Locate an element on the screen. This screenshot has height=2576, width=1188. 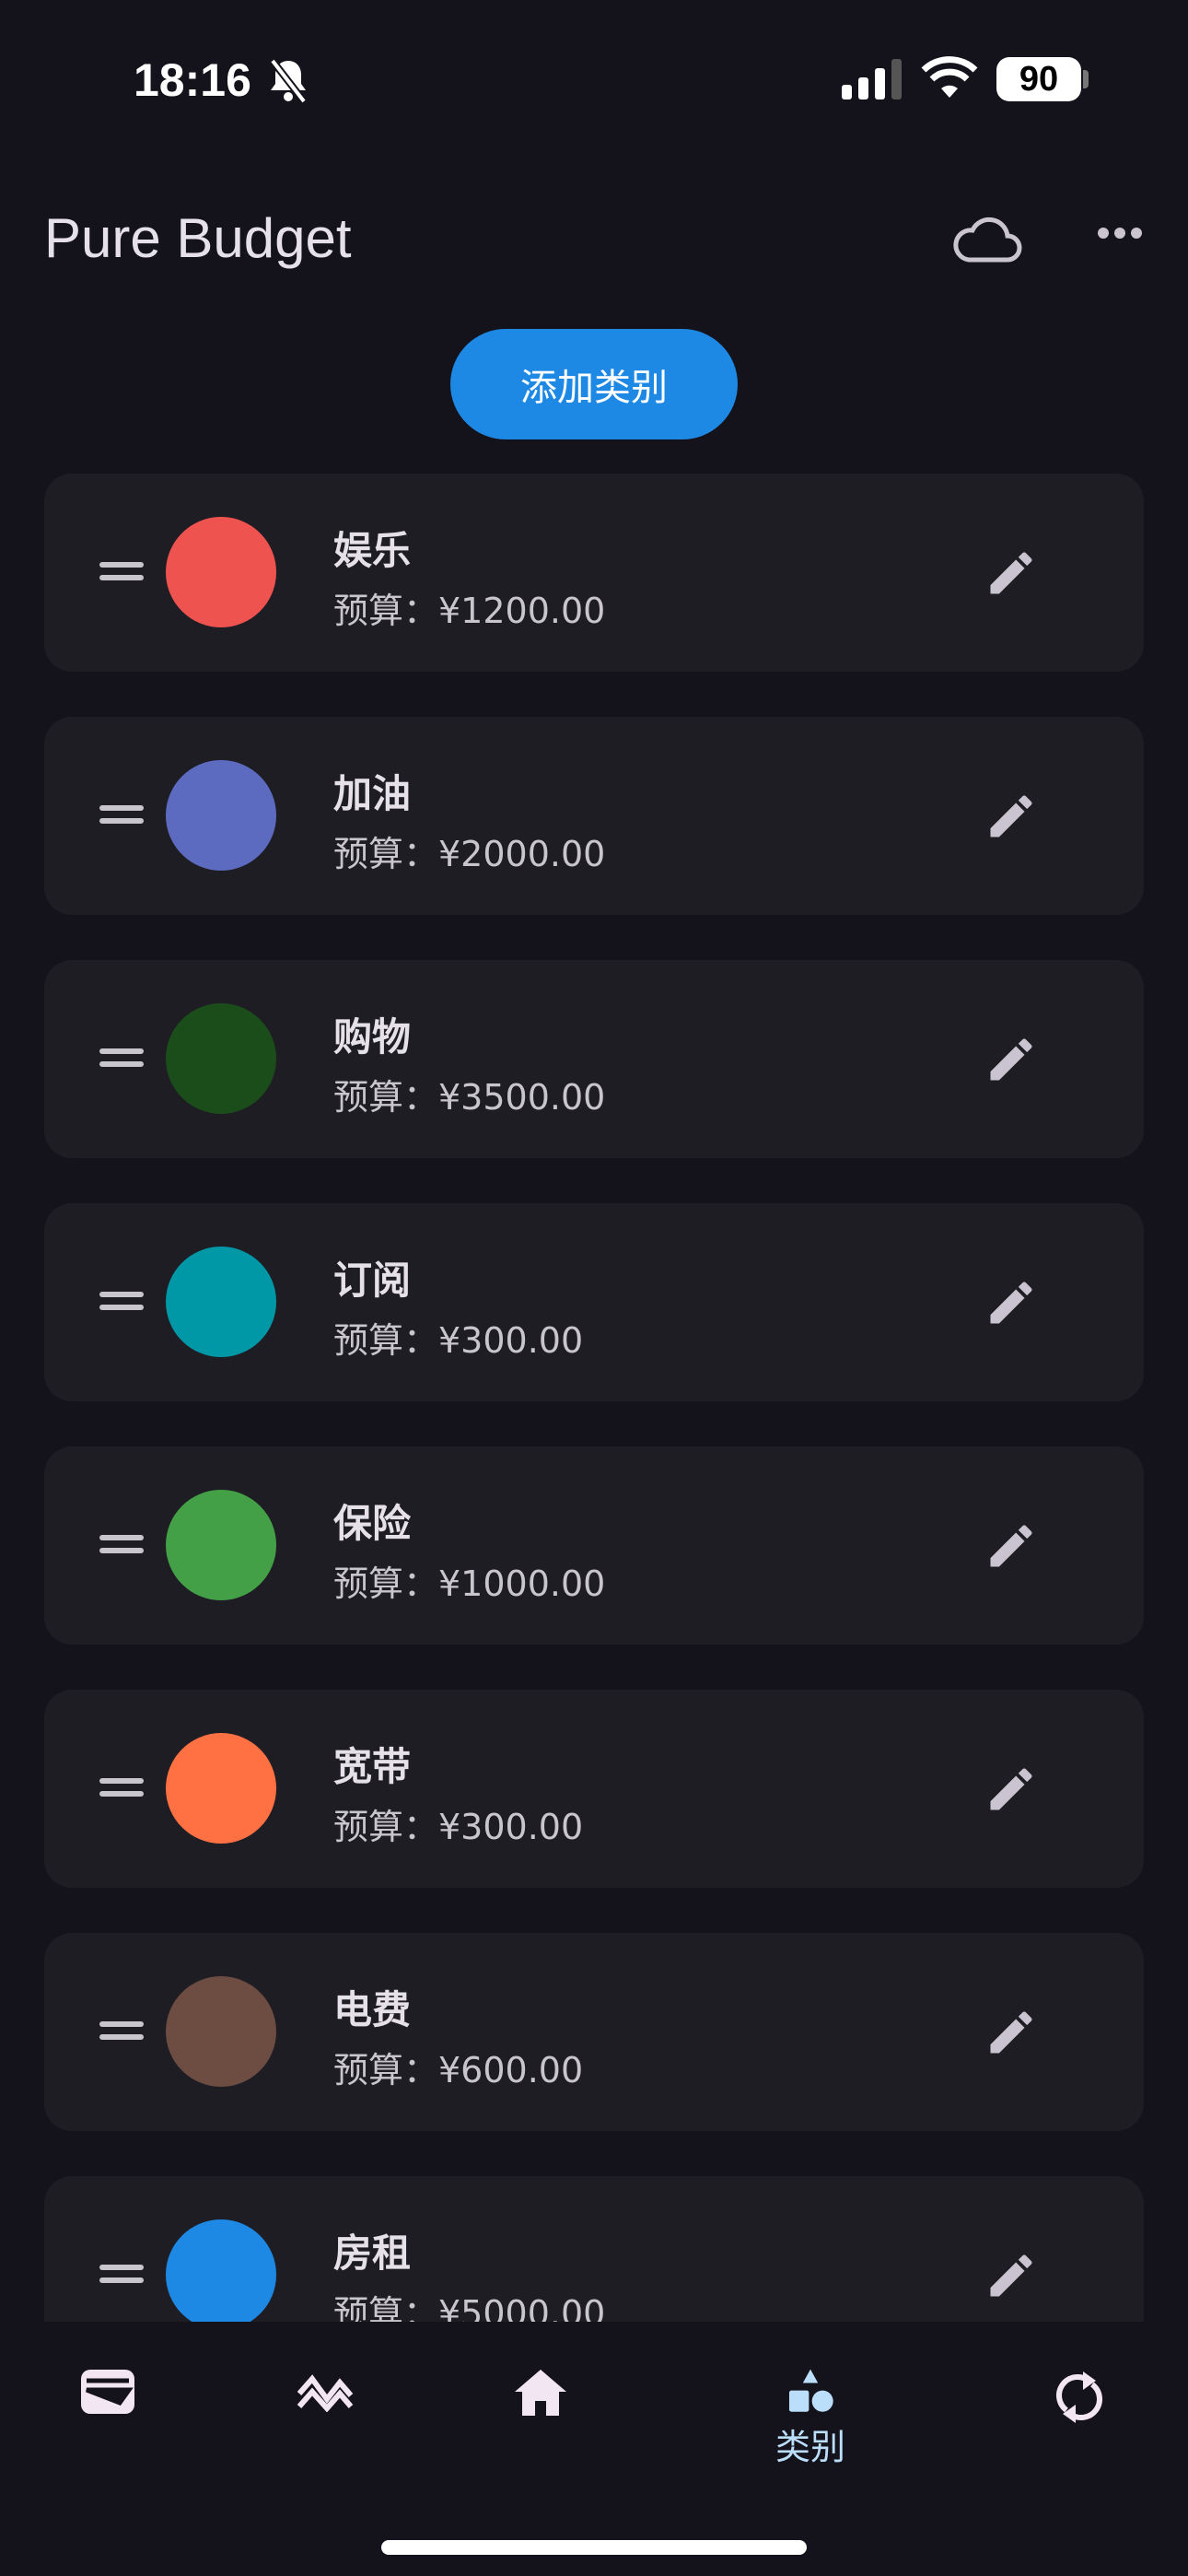
sync-icon is located at coordinates (1079, 2397).